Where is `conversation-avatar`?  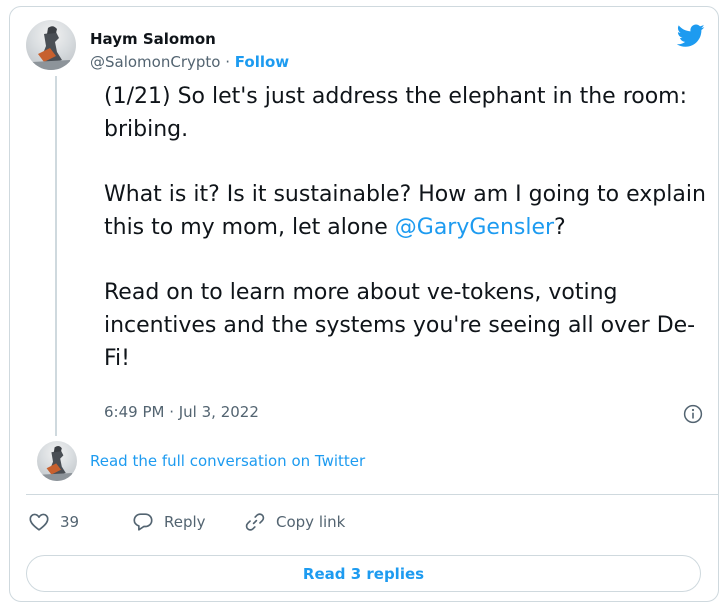 conversation-avatar is located at coordinates (57, 461).